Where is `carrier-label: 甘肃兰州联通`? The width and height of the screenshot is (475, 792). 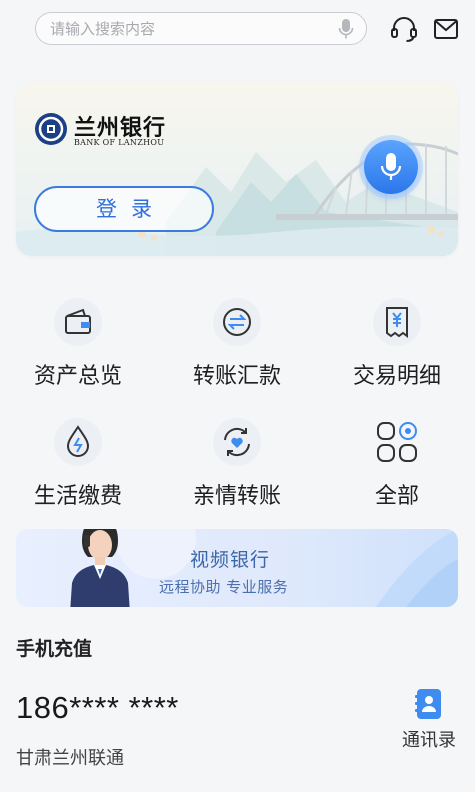 carrier-label: 甘肃兰州联通 is located at coordinates (70, 758).